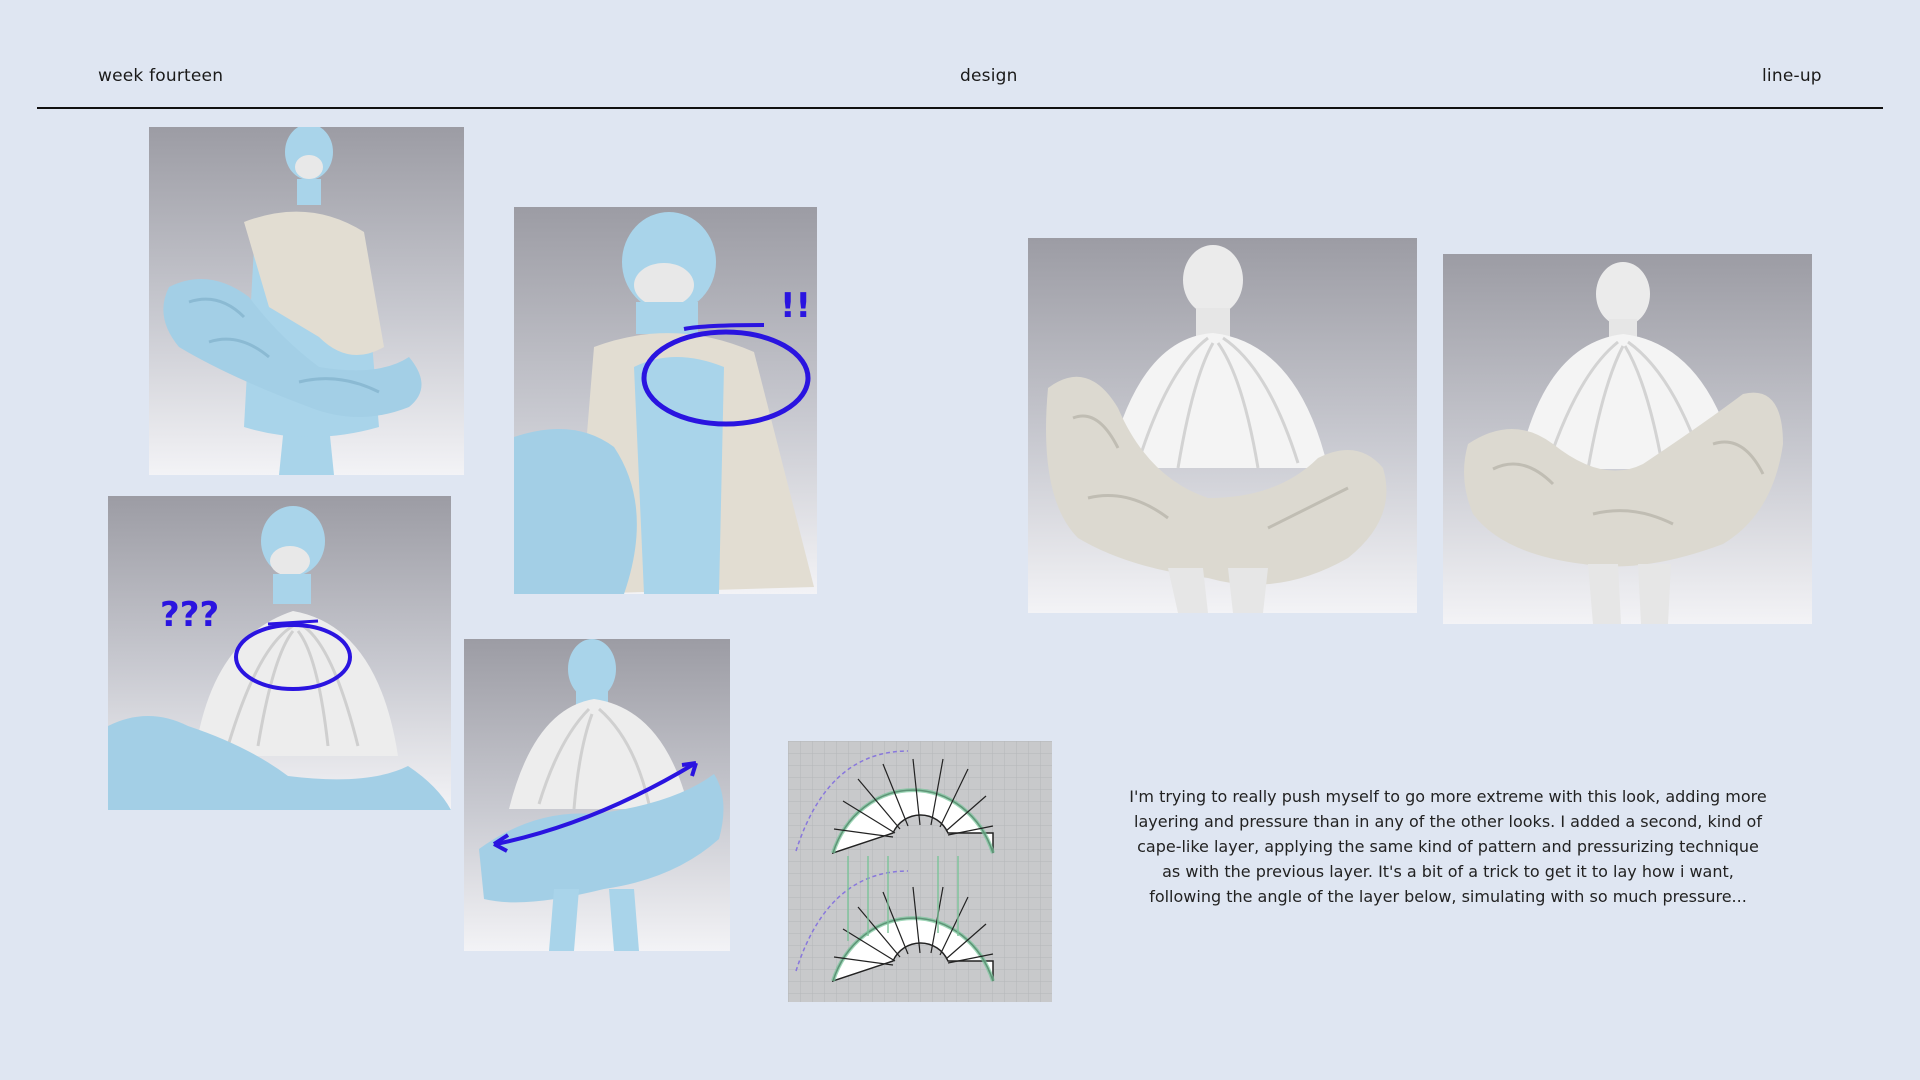 The height and width of the screenshot is (1080, 1920). Describe the element at coordinates (161, 76) in the screenshot. I see `header-week-label: week fourteen` at that location.